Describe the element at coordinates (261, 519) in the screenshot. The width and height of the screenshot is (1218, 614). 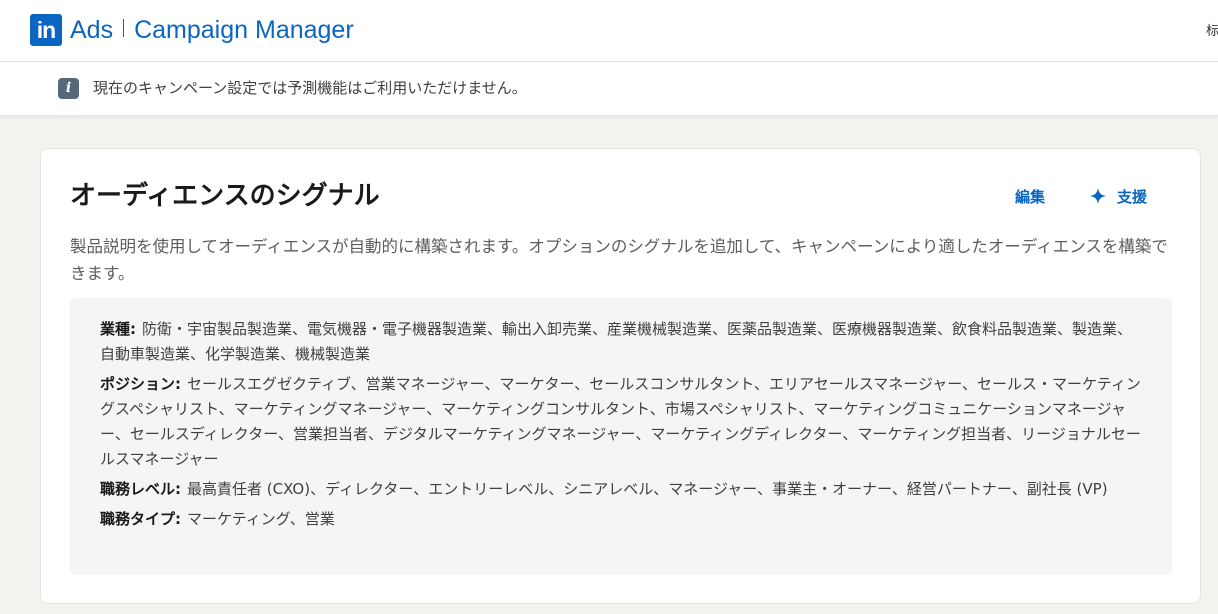
I see `signal-value: マーケティング、営業` at that location.